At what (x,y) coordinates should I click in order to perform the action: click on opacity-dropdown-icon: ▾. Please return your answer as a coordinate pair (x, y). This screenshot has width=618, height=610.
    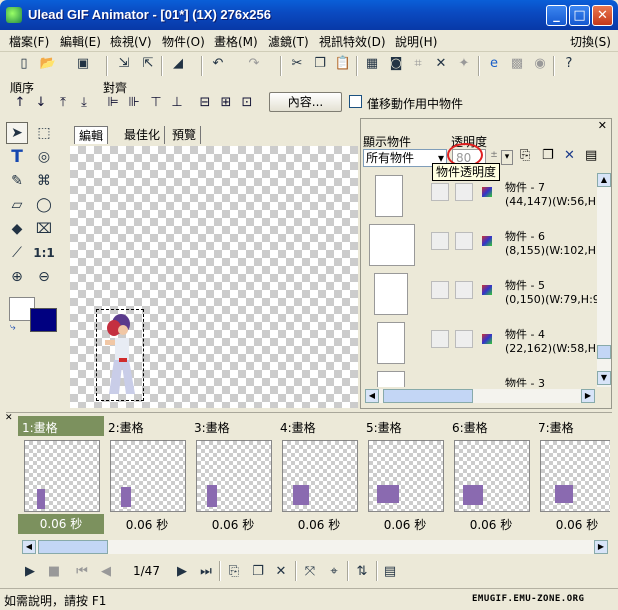
    Looking at the image, I should click on (507, 157).